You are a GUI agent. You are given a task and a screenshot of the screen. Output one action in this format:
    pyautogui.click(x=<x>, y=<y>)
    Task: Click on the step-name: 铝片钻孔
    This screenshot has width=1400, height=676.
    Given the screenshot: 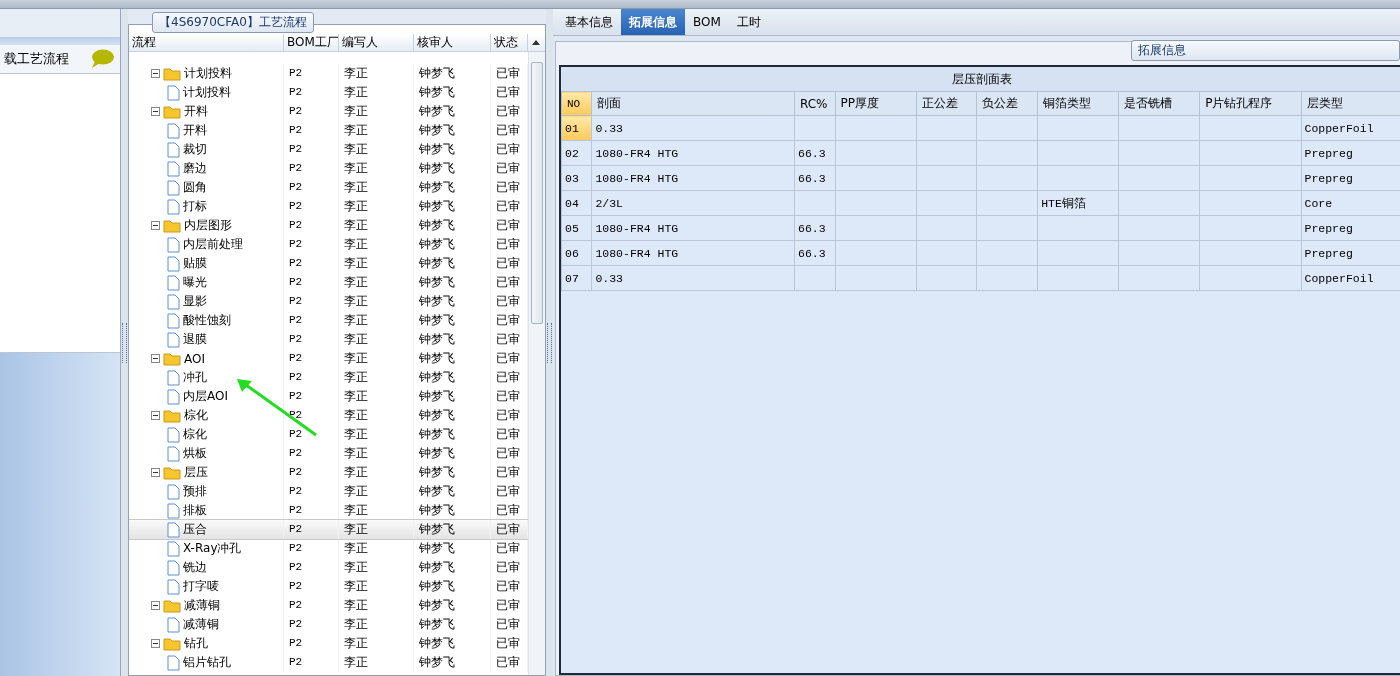 What is the action you would take?
    pyautogui.click(x=207, y=662)
    